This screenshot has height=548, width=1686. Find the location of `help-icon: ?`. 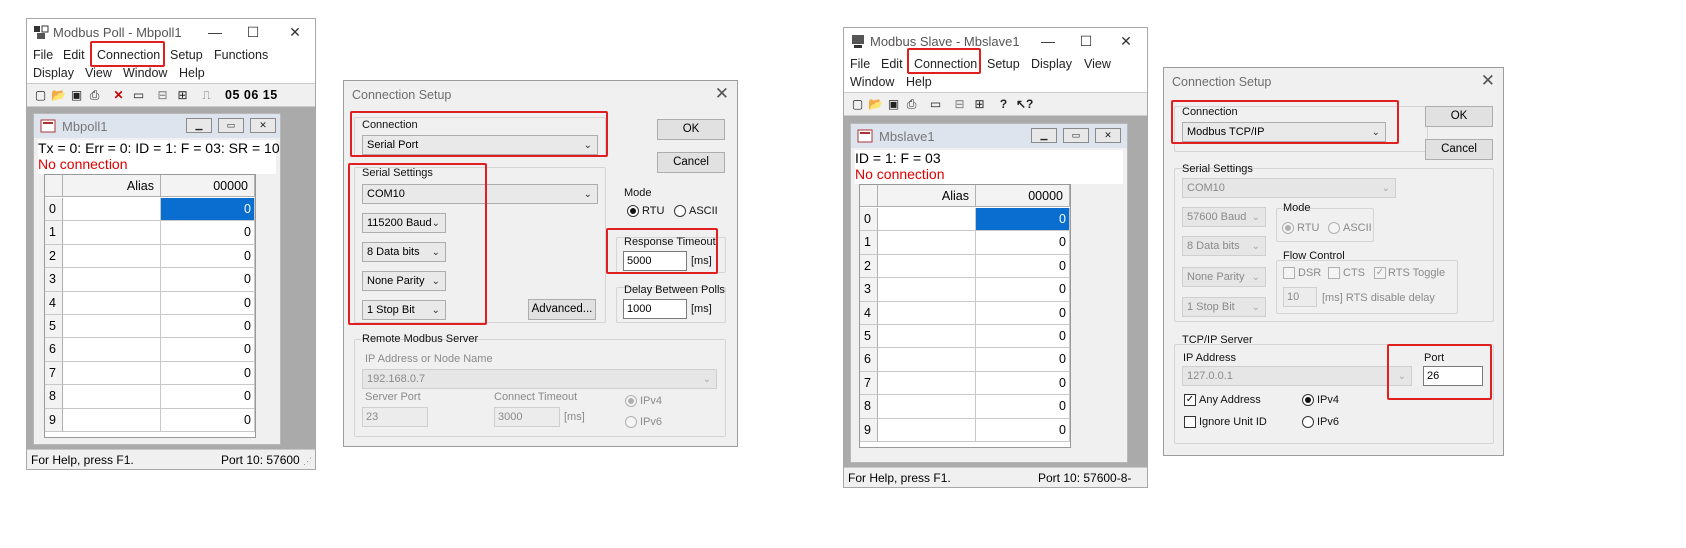

help-icon: ? is located at coordinates (1003, 104).